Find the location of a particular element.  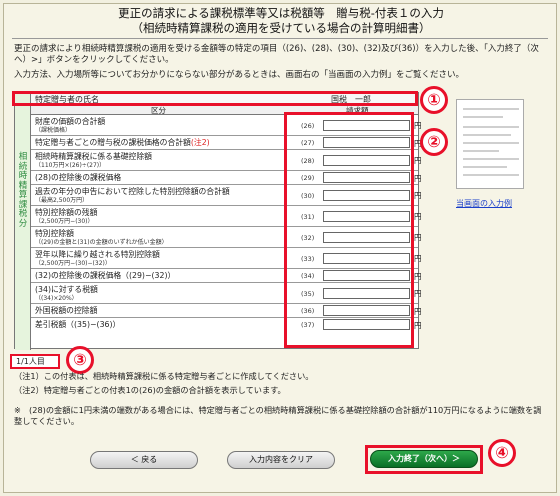

row-label: (32)の控除後の課税価格（(29)−(32)） is located at coordinates (105, 275).